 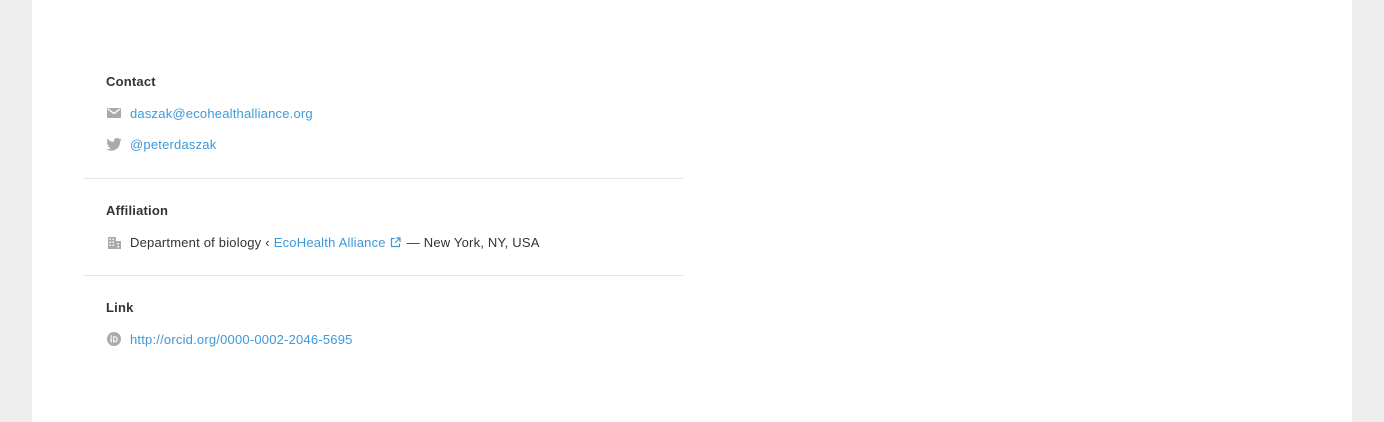 I want to click on envelope-icon, so click(x=114, y=113).